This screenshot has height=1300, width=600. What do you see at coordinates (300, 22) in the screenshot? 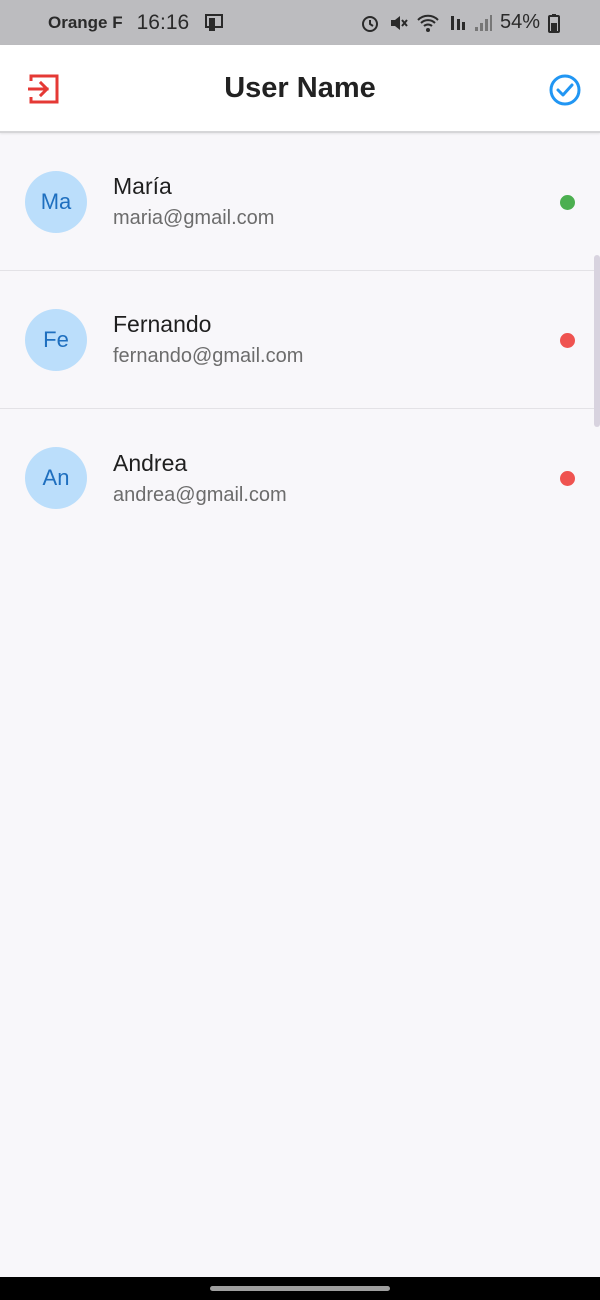
I see `status-bar: Orange F 16:16 54%` at bounding box center [300, 22].